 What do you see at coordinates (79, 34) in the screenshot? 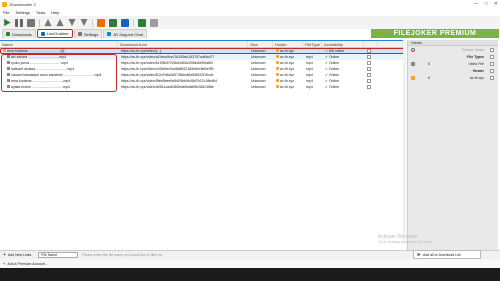
I see `settings-icon` at bounding box center [79, 34].